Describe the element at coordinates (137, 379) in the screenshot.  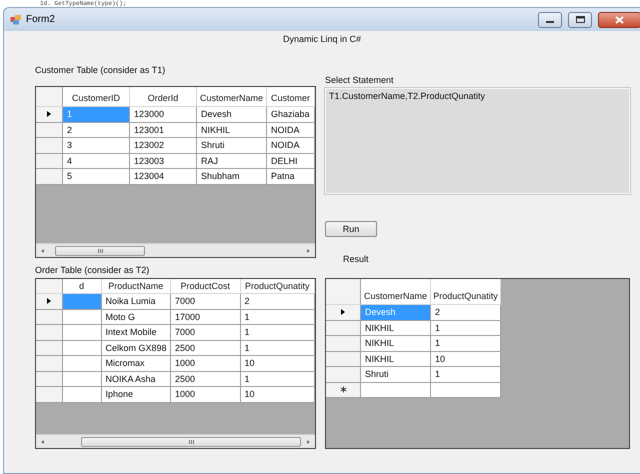
I see `table-cell: NOIKA Asha` at that location.